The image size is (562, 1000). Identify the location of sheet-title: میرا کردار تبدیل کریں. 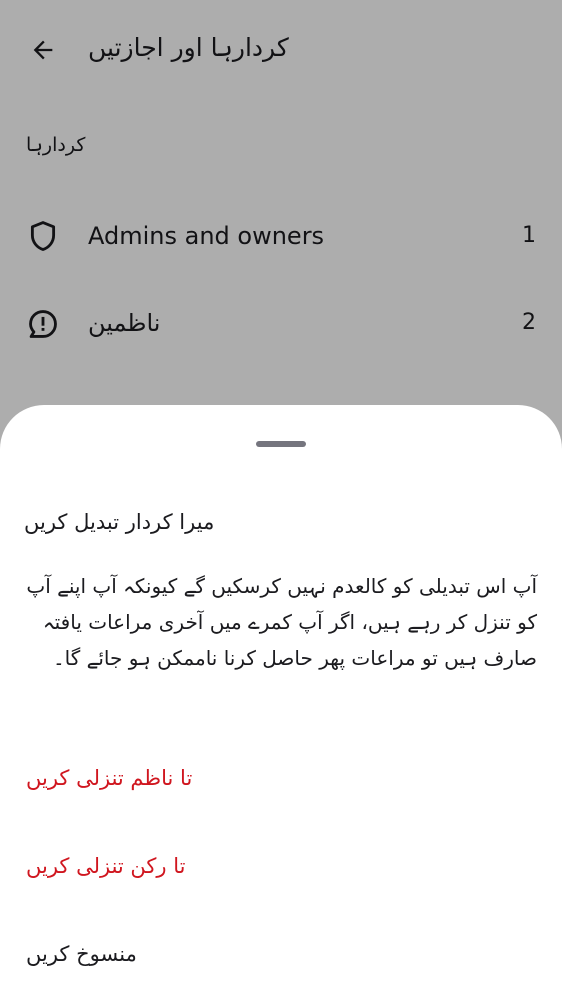
(119, 522).